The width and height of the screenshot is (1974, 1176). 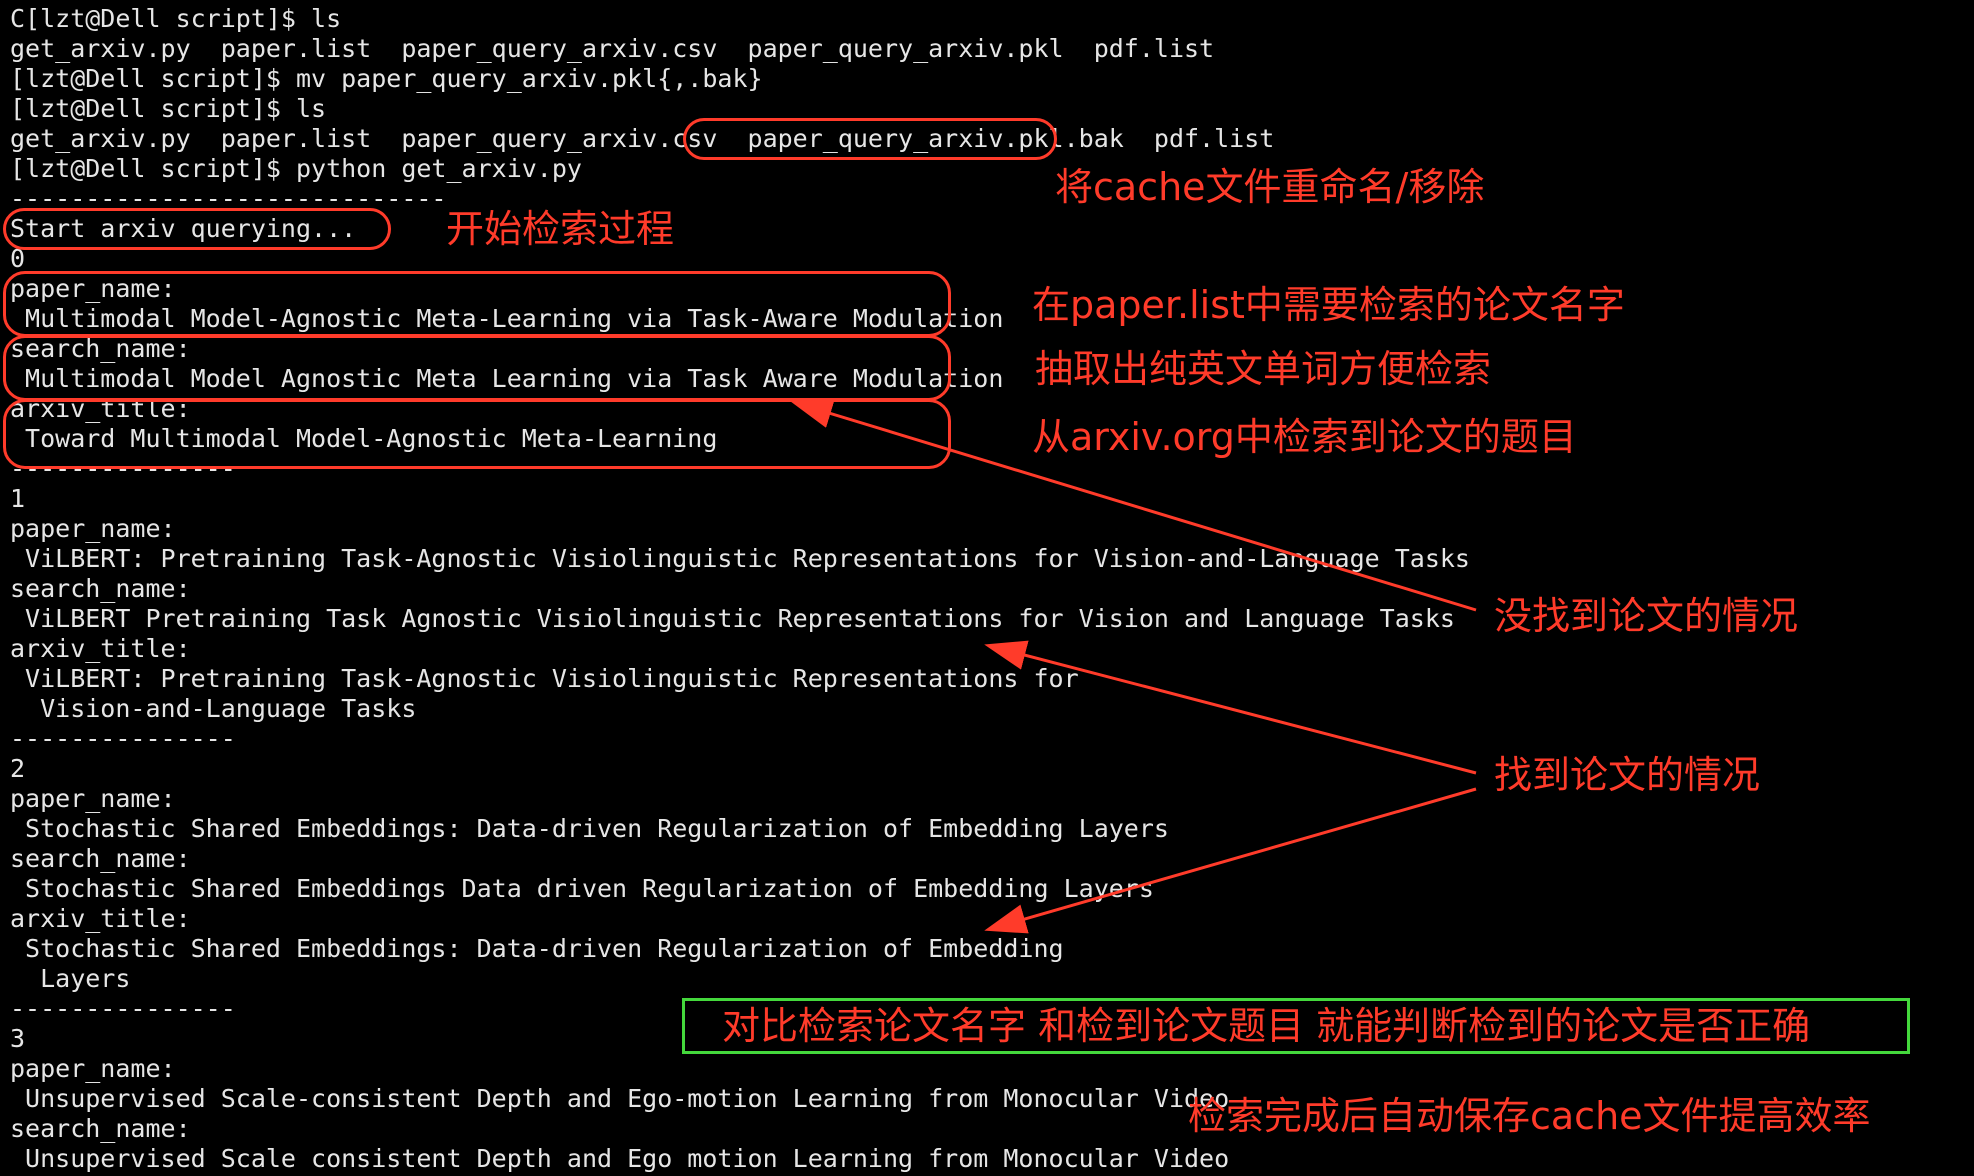 I want to click on terminal-line: 1, so click(x=18, y=498).